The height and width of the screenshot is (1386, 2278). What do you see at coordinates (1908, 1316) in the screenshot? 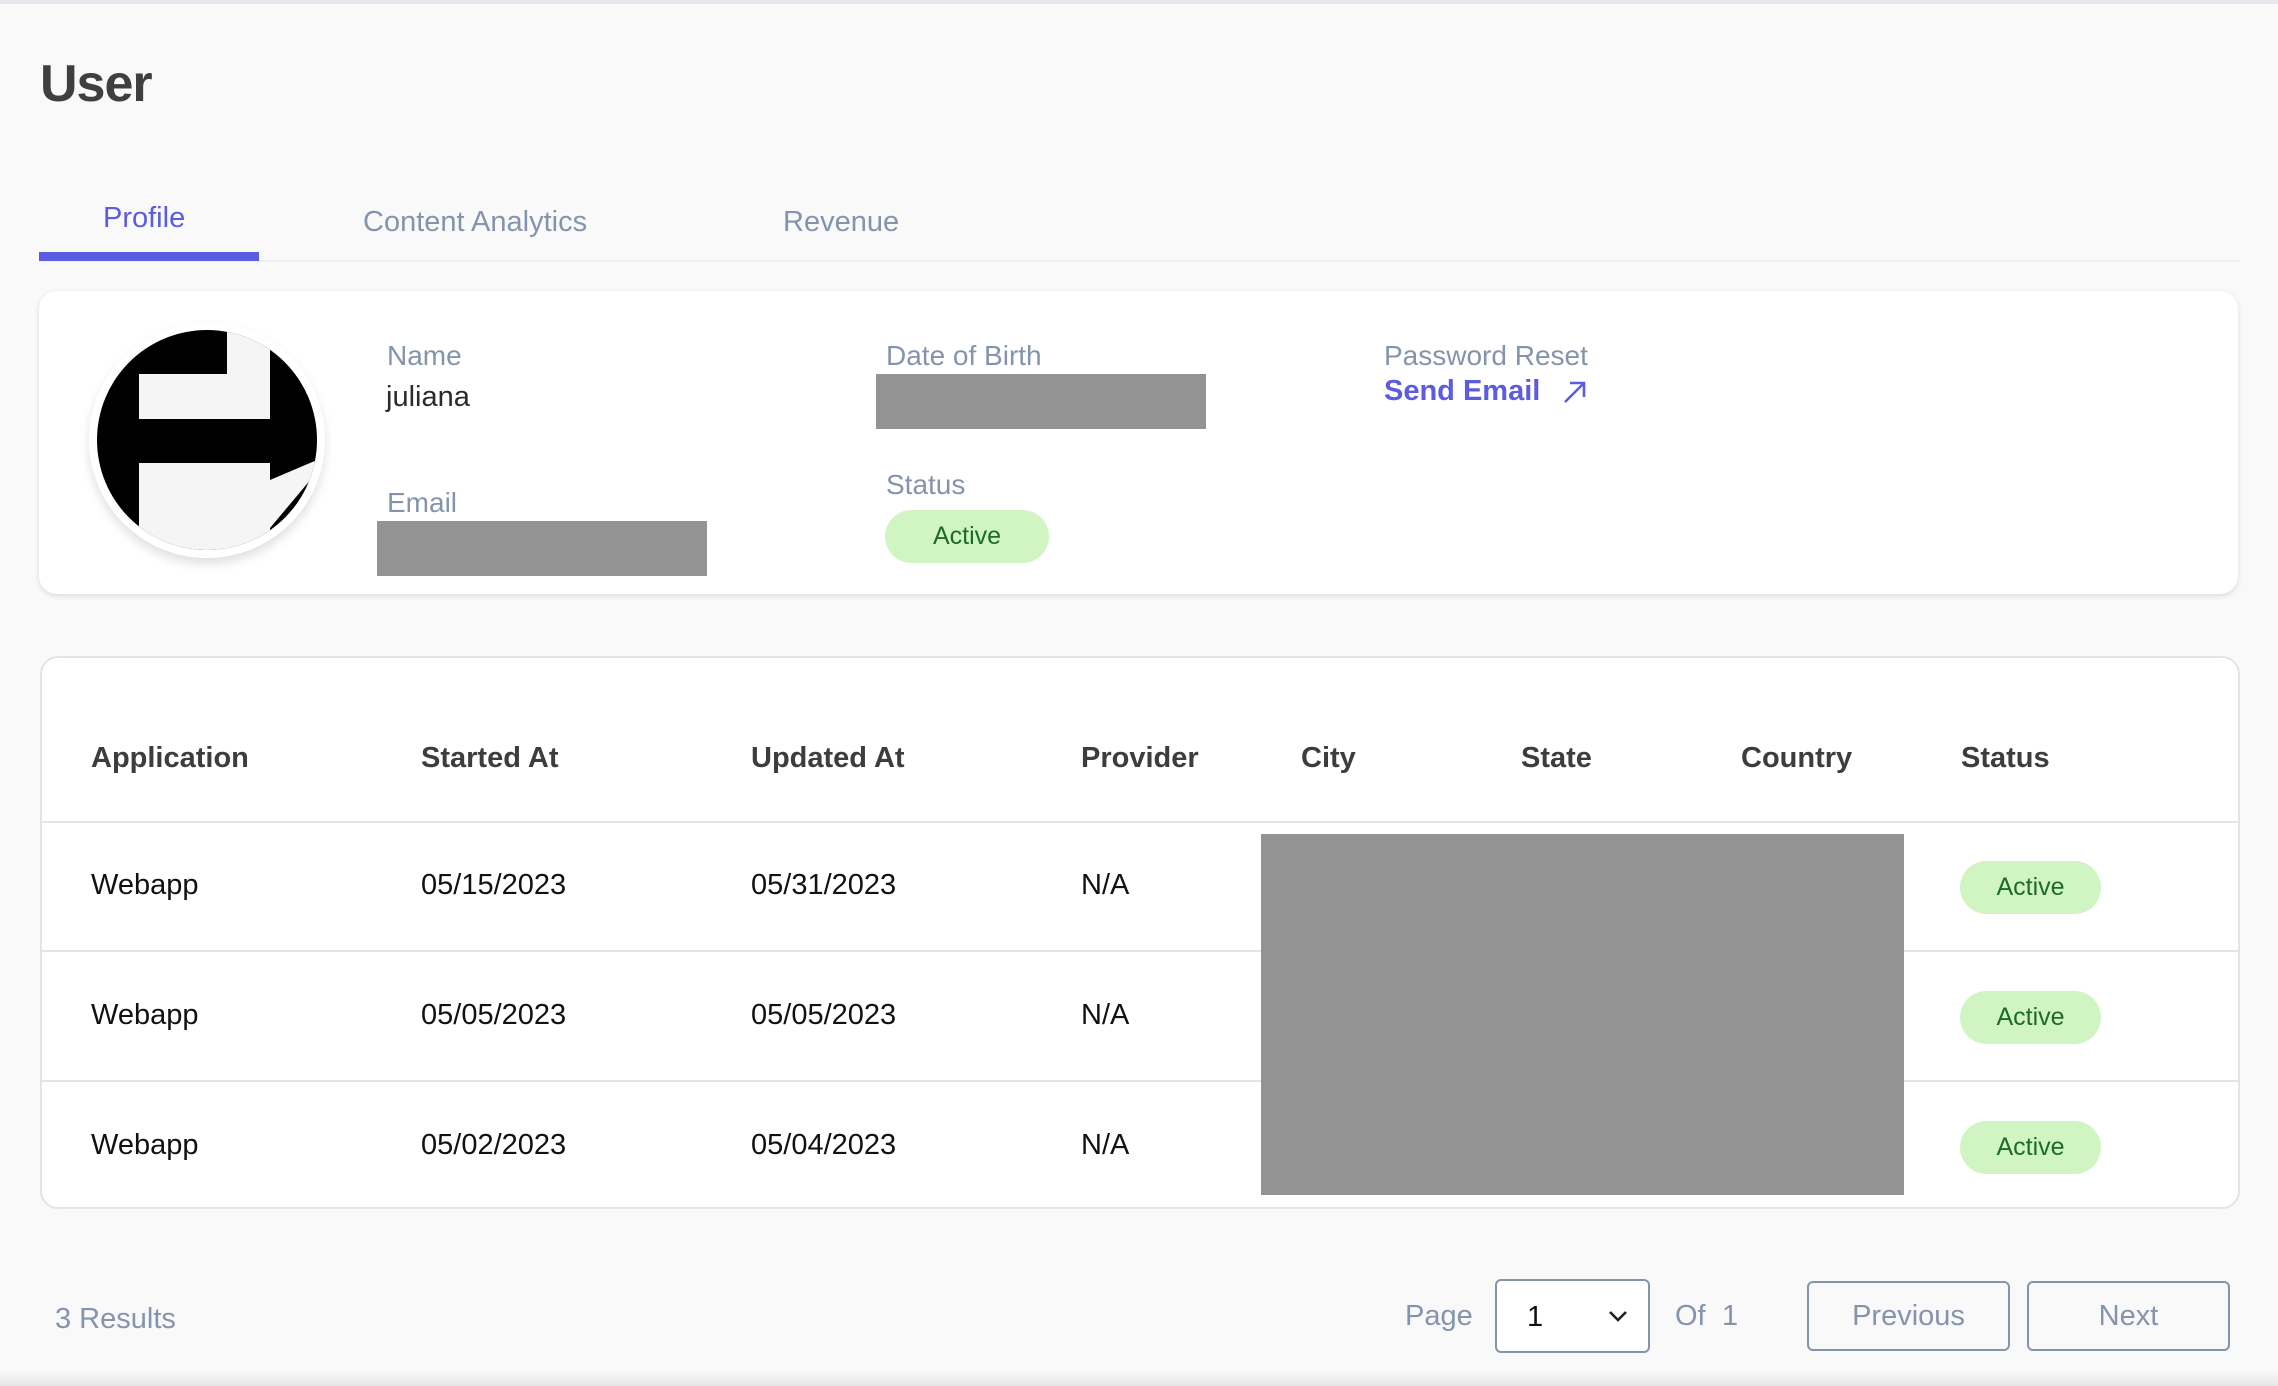
I see `previous-button: Previous` at bounding box center [1908, 1316].